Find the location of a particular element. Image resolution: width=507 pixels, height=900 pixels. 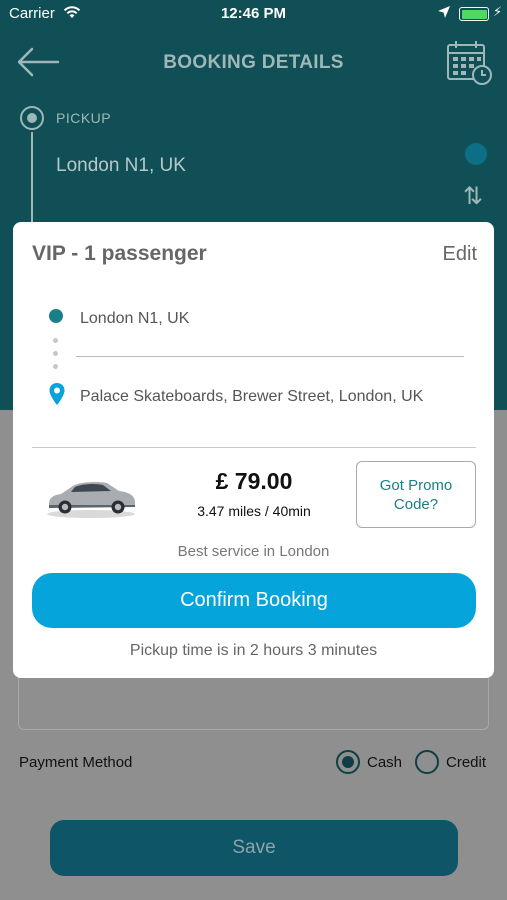

promo-code-button: Got Promo Code? is located at coordinates (416, 494).